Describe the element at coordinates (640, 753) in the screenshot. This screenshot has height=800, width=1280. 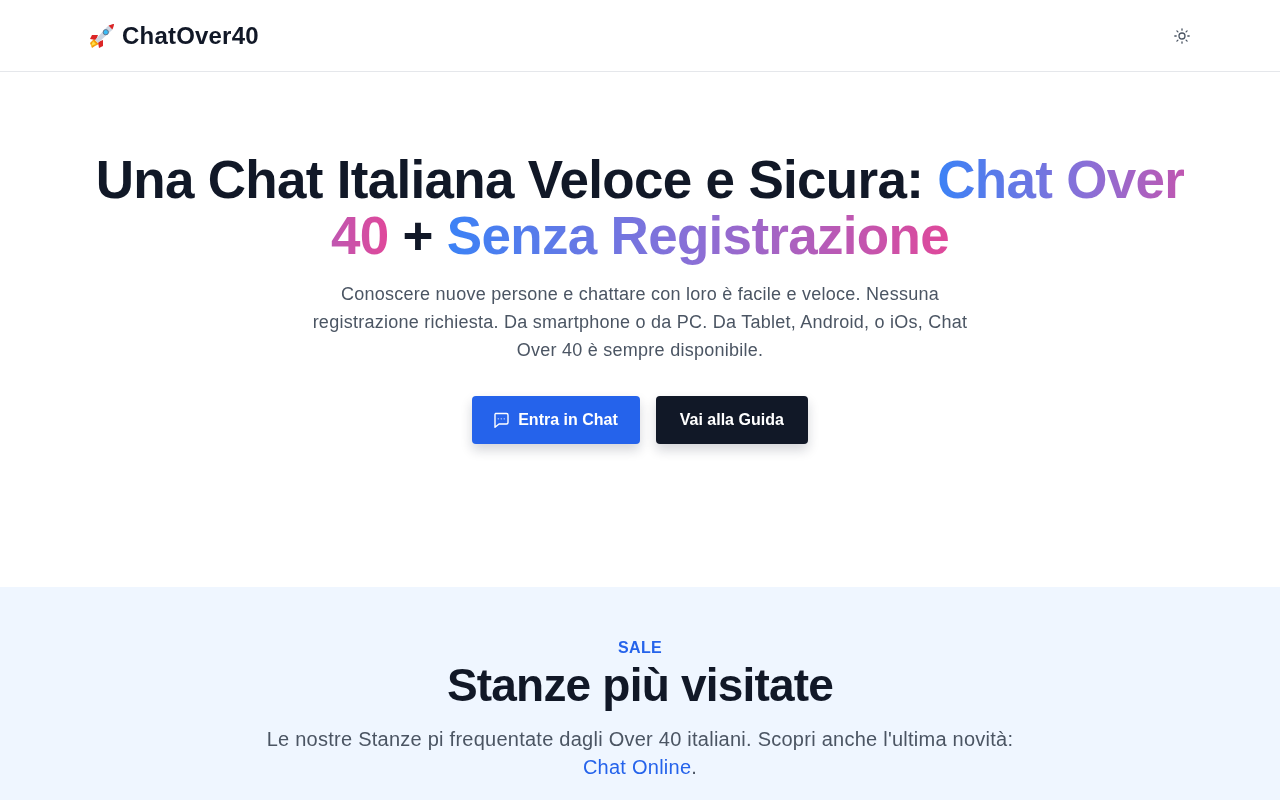
I see `section-intro: Le nostre Stanze pi frequentate dagli Over 40 italiani. Scopri anche l'ultima novità: Chat Online.` at that location.